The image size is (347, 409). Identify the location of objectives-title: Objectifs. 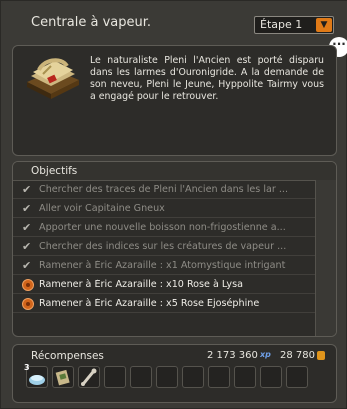
(54, 171).